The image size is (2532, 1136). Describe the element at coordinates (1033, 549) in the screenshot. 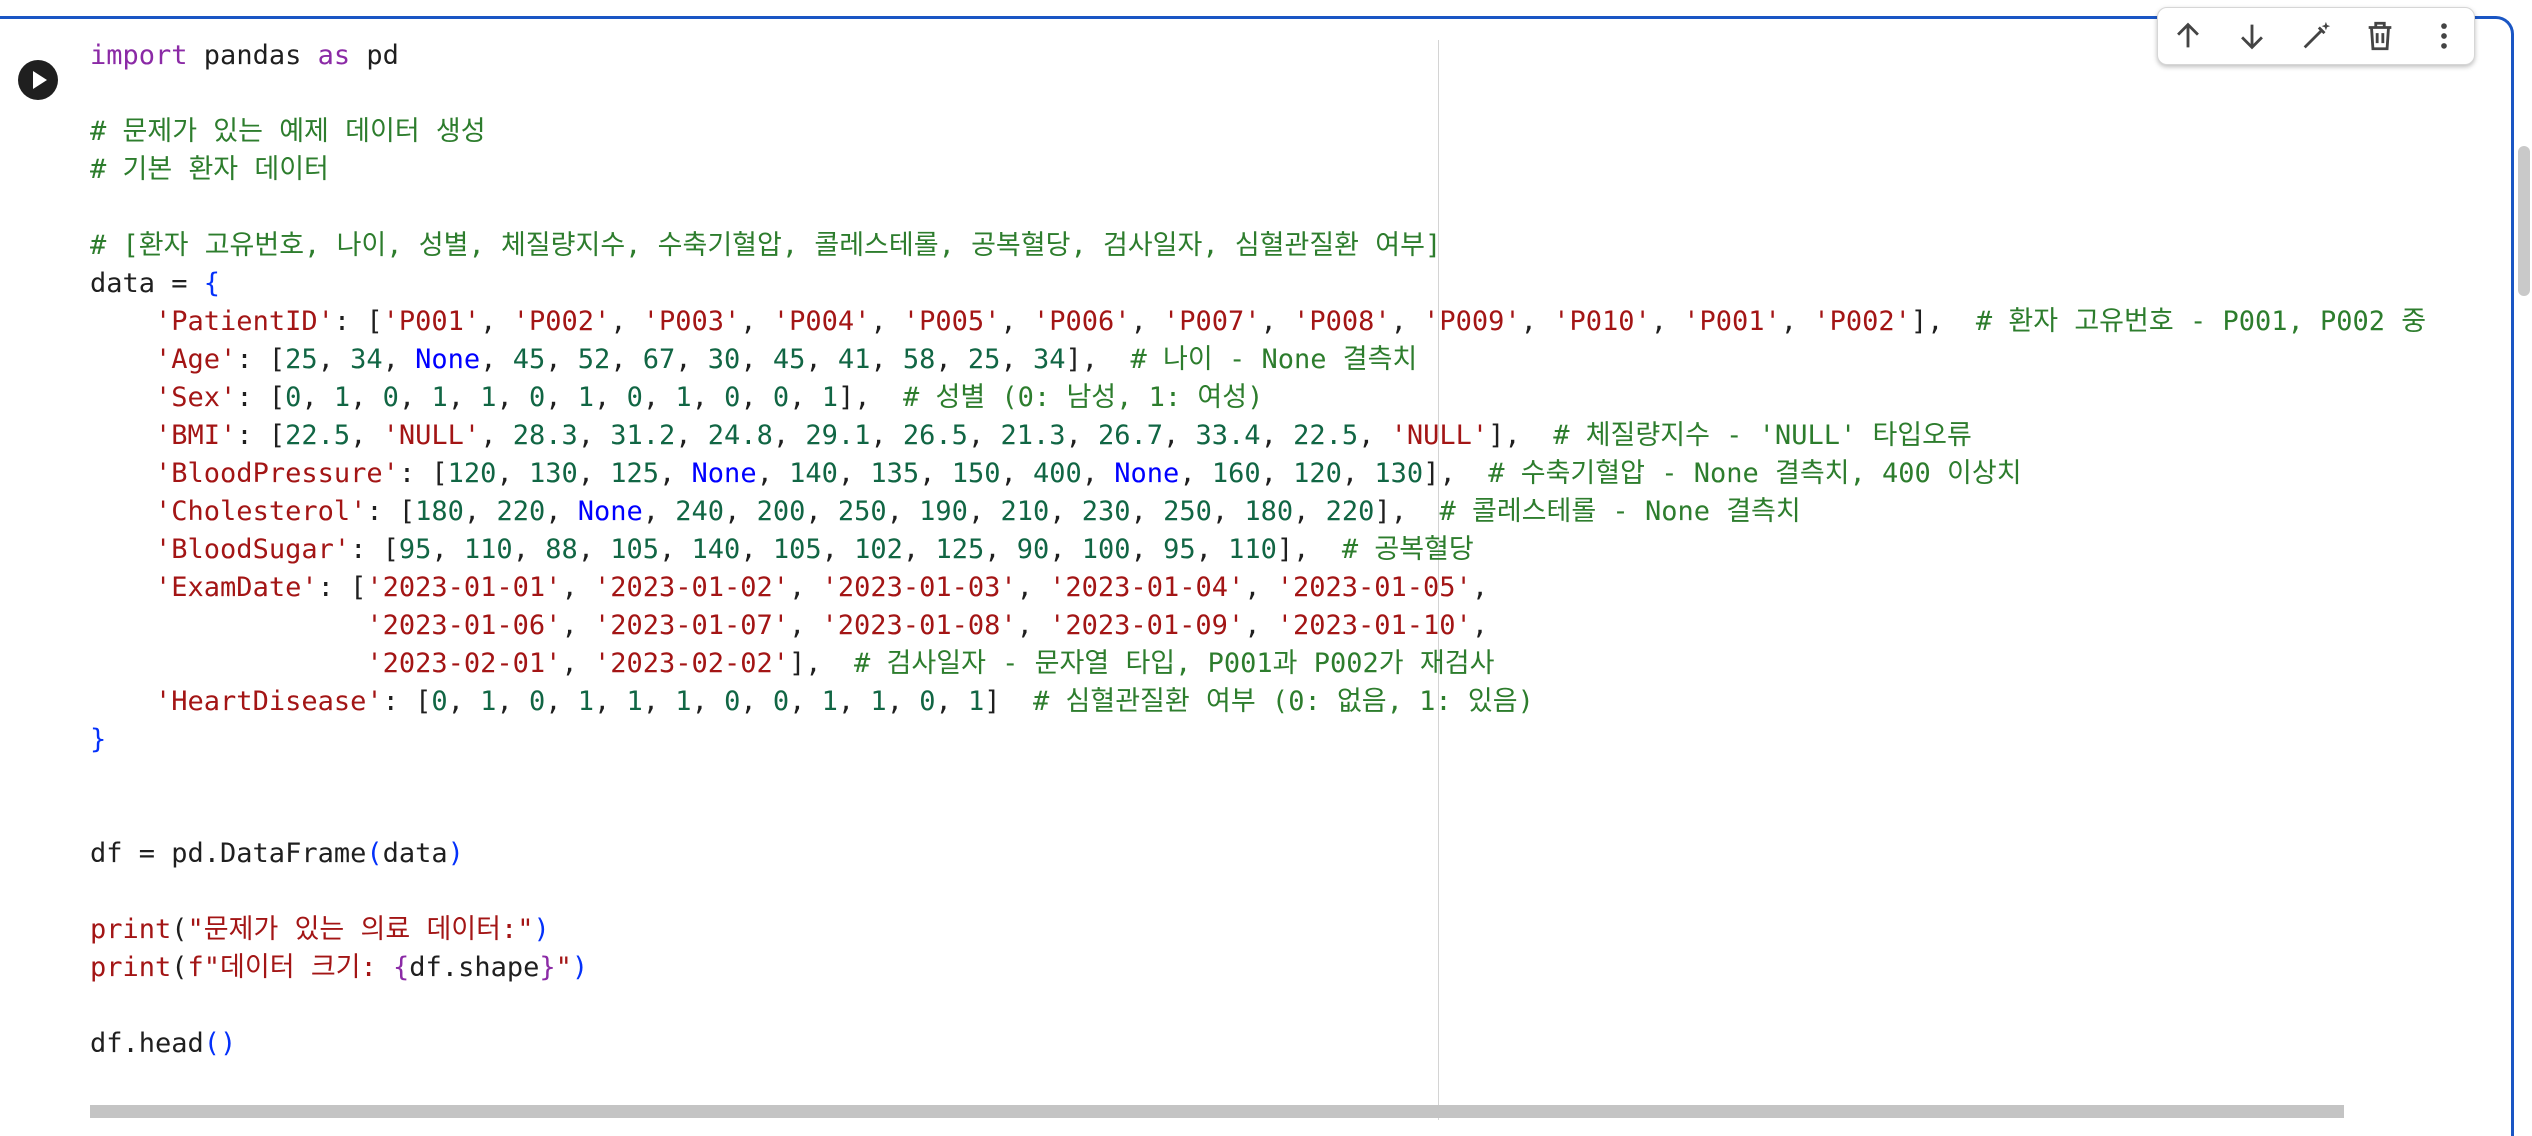

I see `code-token: 90` at that location.